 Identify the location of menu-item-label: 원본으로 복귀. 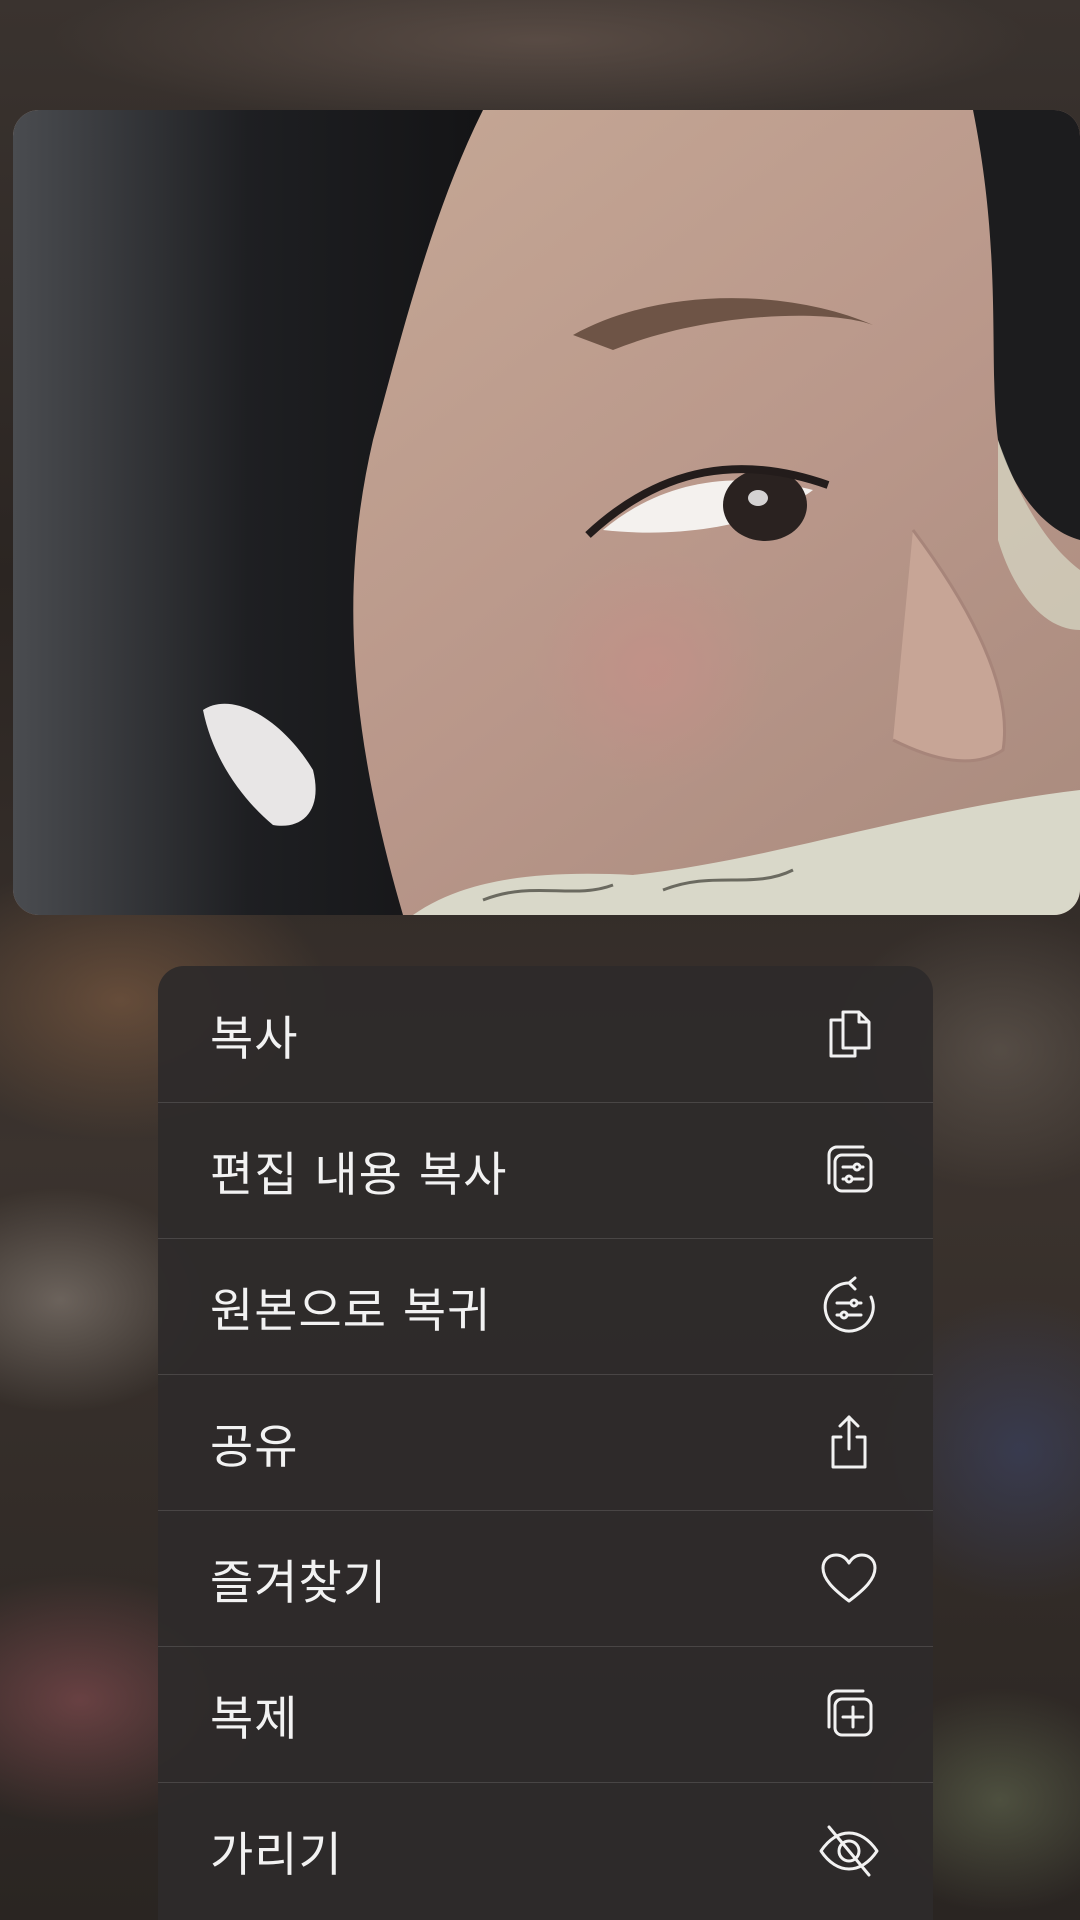
(351, 1311).